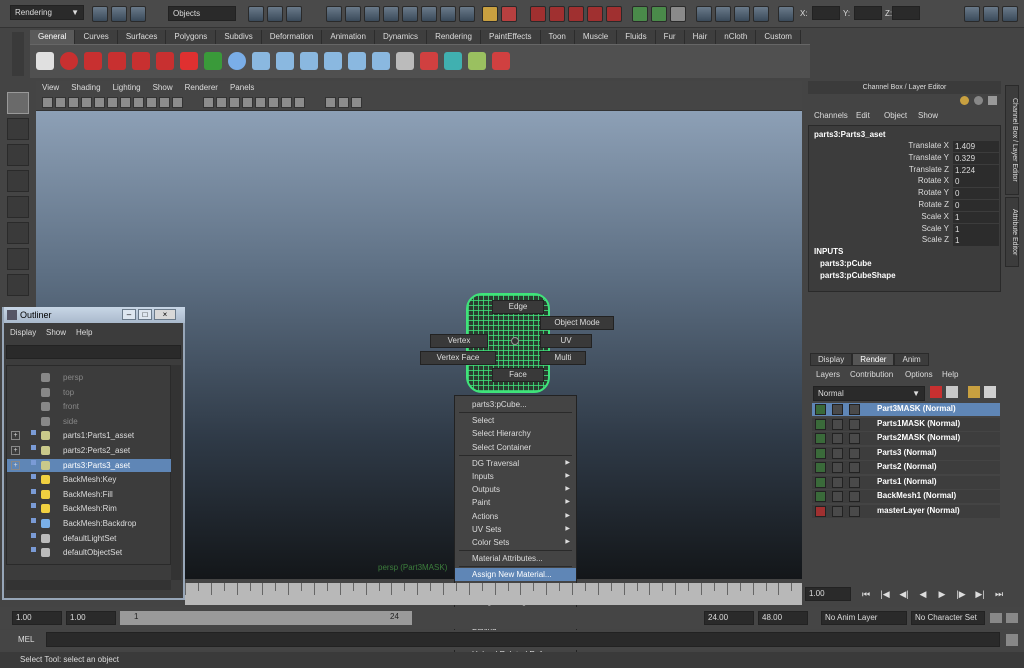  What do you see at coordinates (273, 102) in the screenshot?
I see `use-all-lights-icon` at bounding box center [273, 102].